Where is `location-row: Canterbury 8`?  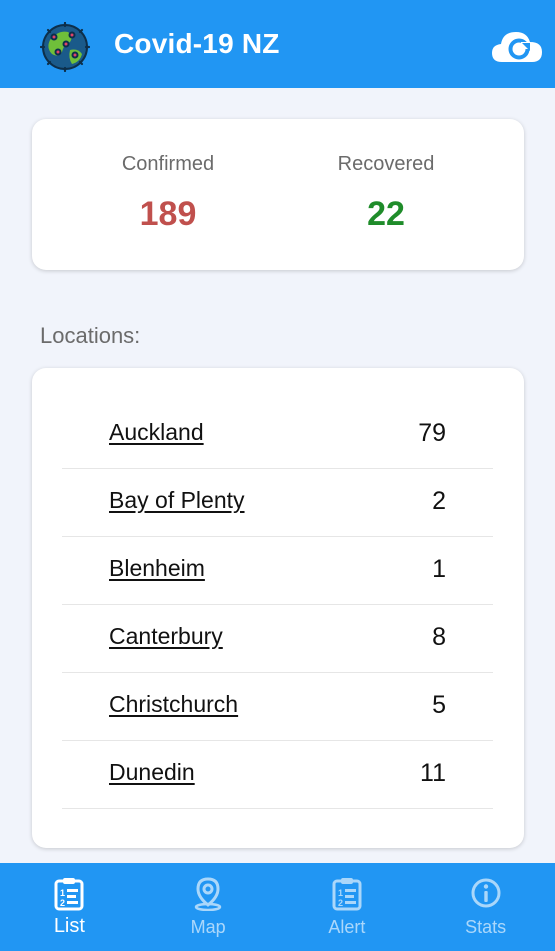 location-row: Canterbury 8 is located at coordinates (277, 639).